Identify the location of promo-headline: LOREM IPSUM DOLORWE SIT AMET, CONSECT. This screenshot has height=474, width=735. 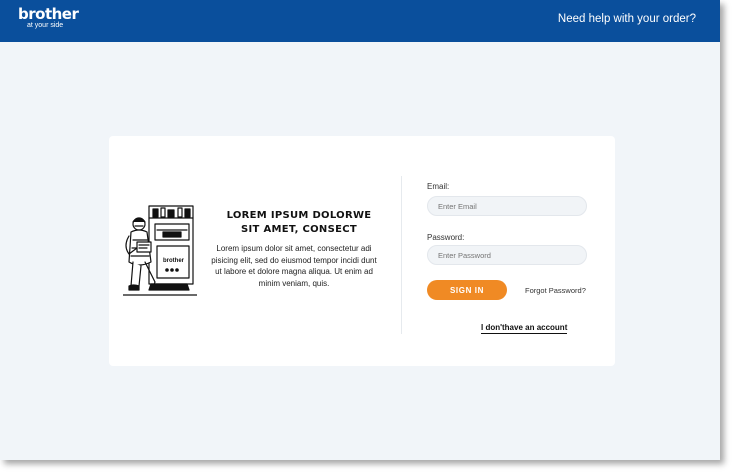
(299, 223).